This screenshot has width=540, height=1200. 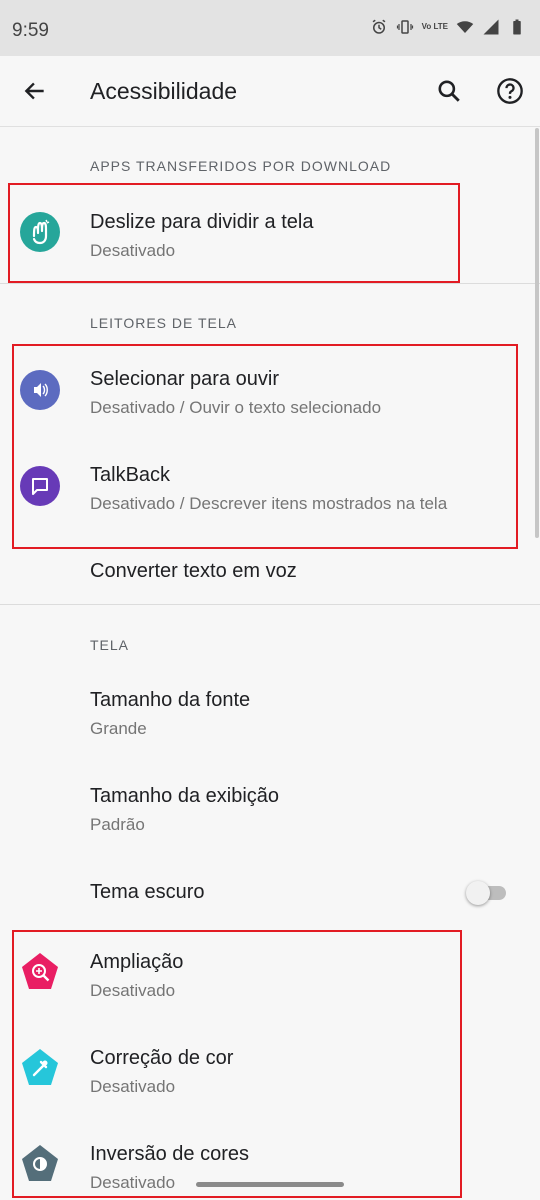 What do you see at coordinates (170, 700) in the screenshot?
I see `item-title: Tamanho da fonte` at bounding box center [170, 700].